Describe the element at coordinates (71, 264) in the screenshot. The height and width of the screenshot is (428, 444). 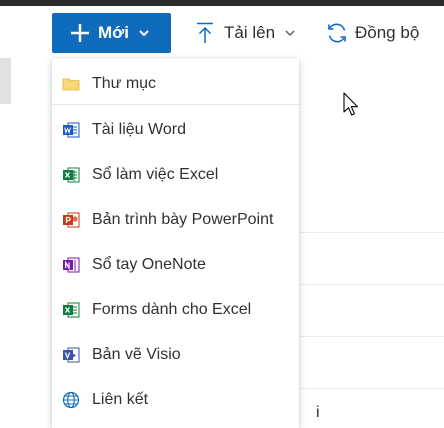
I see `onenote-icon` at that location.